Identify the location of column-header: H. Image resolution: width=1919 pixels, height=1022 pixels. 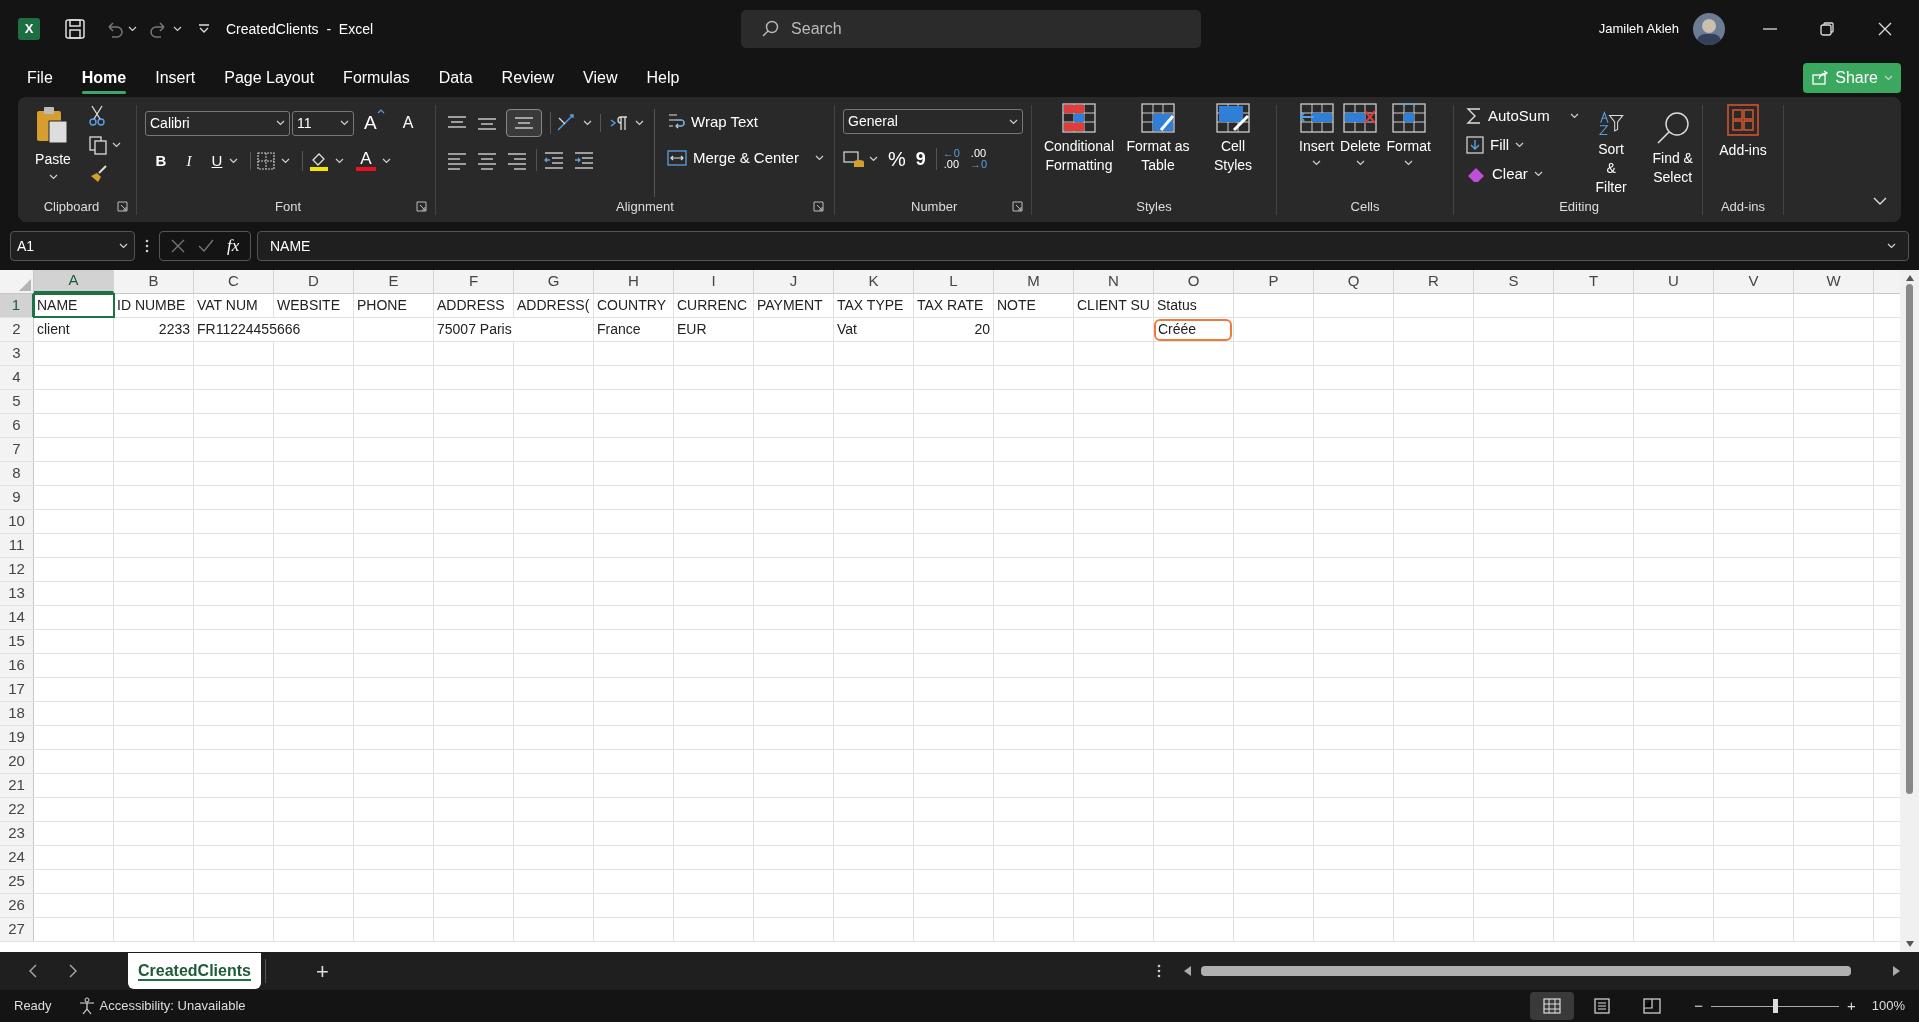
(634, 281).